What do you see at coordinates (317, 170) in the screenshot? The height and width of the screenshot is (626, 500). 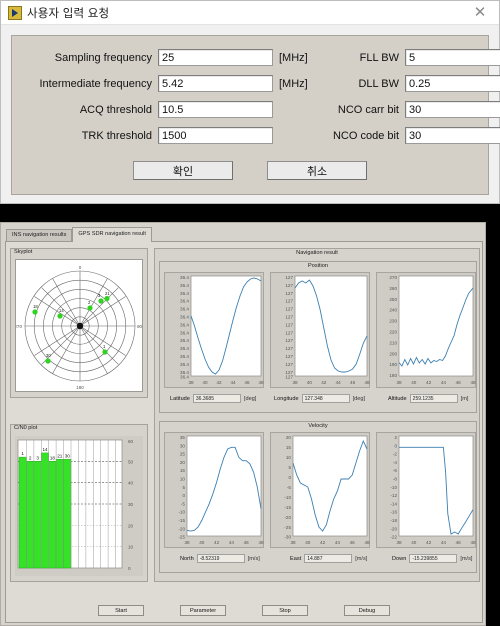 I see `cancel-button: 취소` at bounding box center [317, 170].